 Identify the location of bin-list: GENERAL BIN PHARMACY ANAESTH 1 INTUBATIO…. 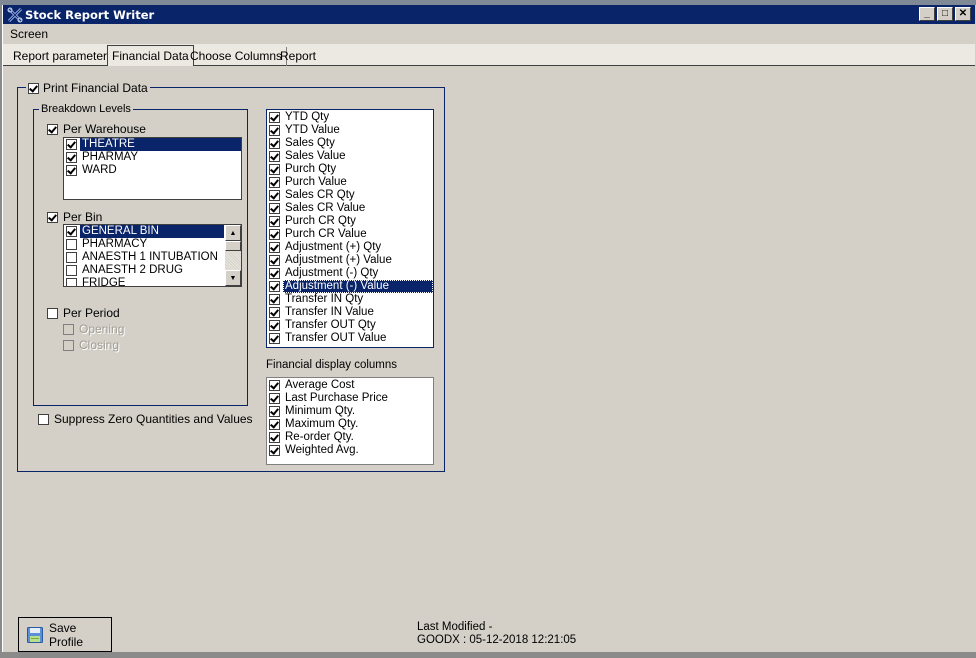
(152, 255).